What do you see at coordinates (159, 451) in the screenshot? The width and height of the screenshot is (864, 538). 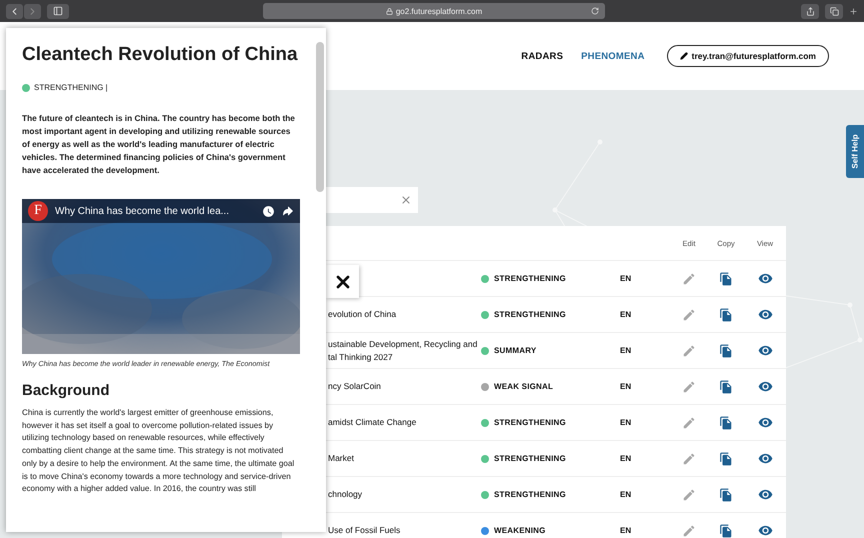 I see `body-paragraph: China is currently the world's largest emitter of greenhouse emissions, however it has set itself a goal to overcome pollution-related issues by utilizing technology based on renewable resources, while effectively combatting client change at the same time. This strategy is not motivated only by a desire to help the environment. At the same time, the ultimate goal is to move China's economy towards a more technology and service-driven economy with a higher added value. In 2016, the country was still` at bounding box center [159, 451].